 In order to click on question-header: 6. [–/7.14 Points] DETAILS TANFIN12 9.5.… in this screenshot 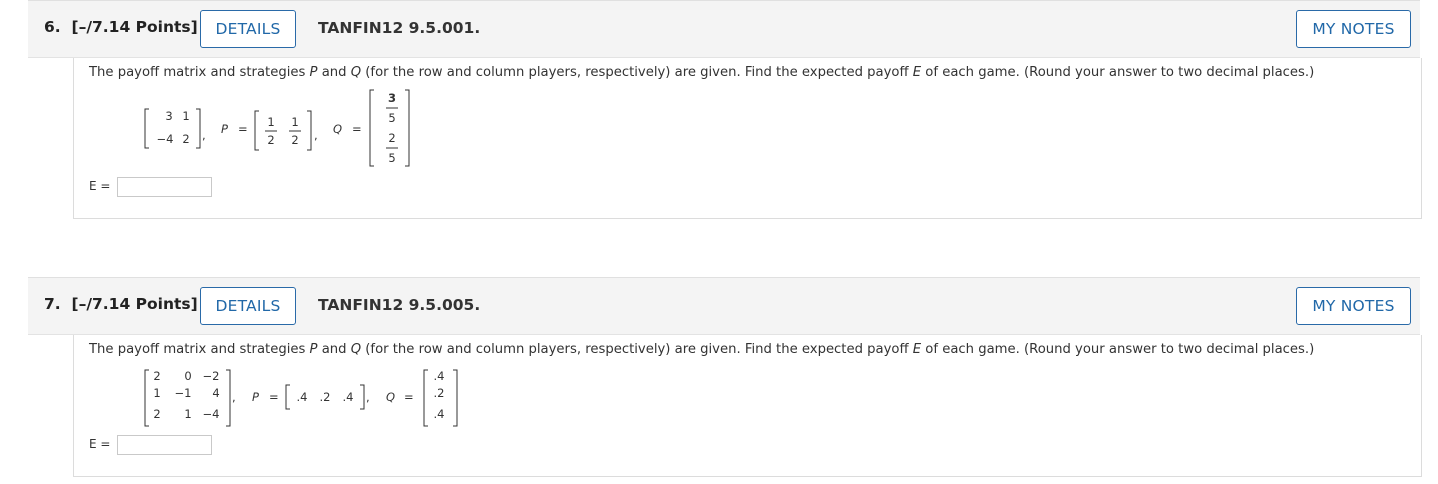, I will do `click(724, 29)`.